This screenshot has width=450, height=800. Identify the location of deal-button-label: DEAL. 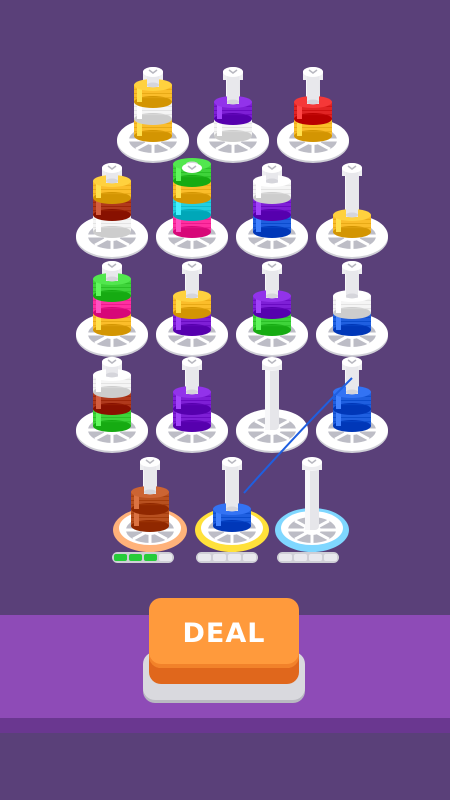
(224, 633).